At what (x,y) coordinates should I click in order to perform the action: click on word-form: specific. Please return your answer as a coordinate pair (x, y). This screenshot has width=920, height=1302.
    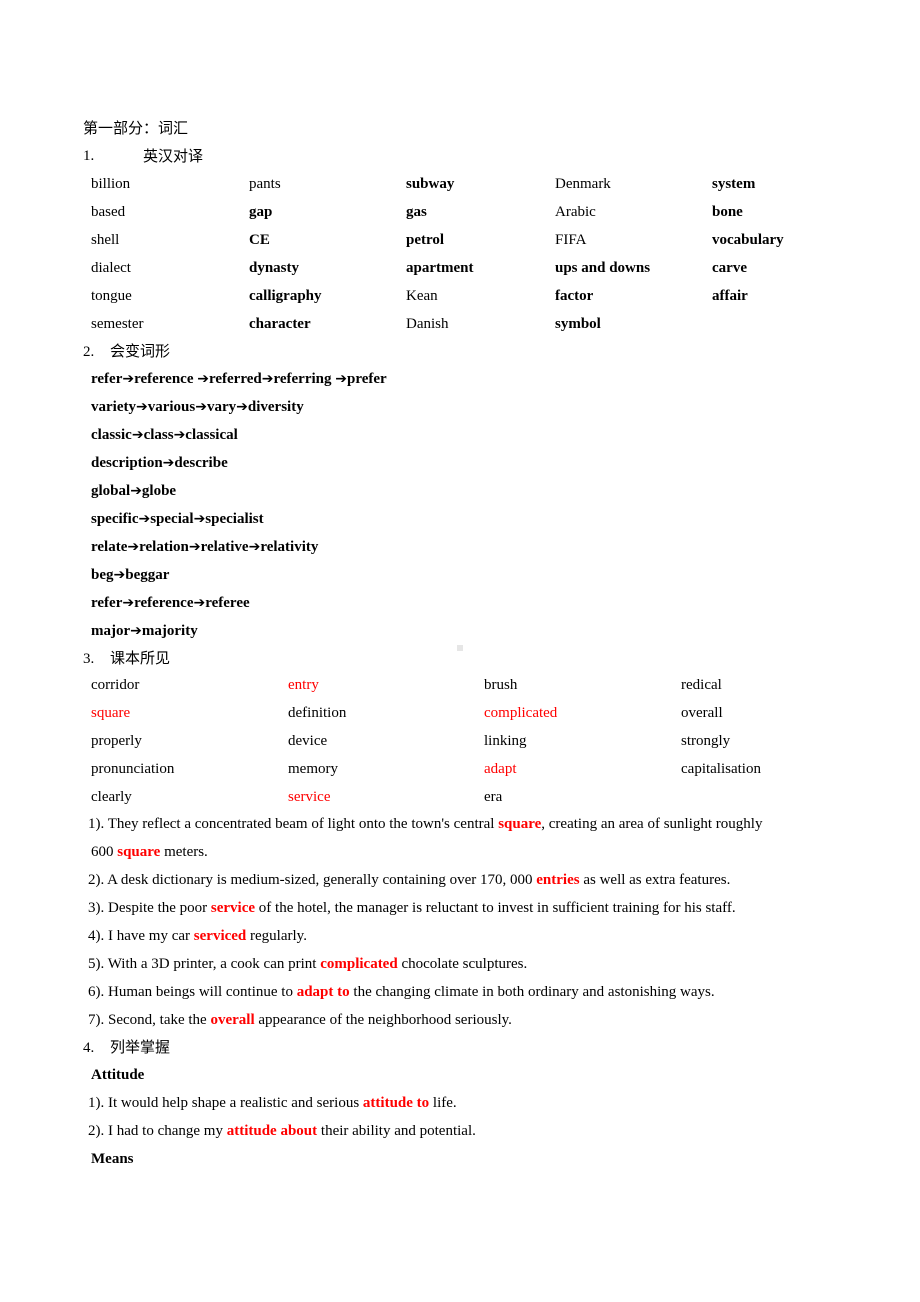
    Looking at the image, I should click on (115, 519).